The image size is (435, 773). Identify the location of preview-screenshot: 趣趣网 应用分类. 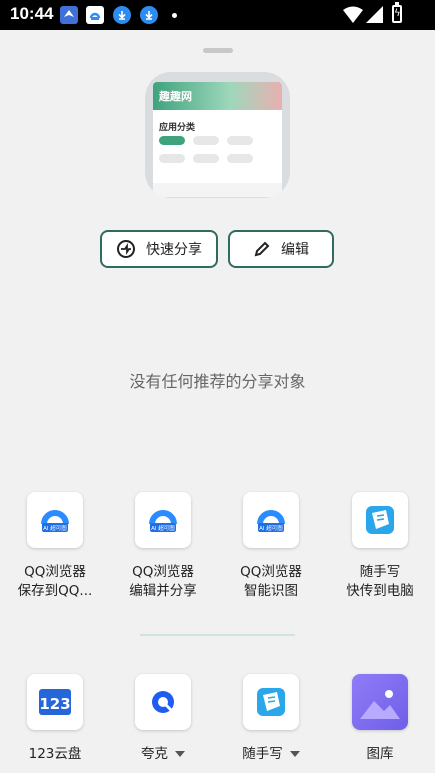
(217, 139).